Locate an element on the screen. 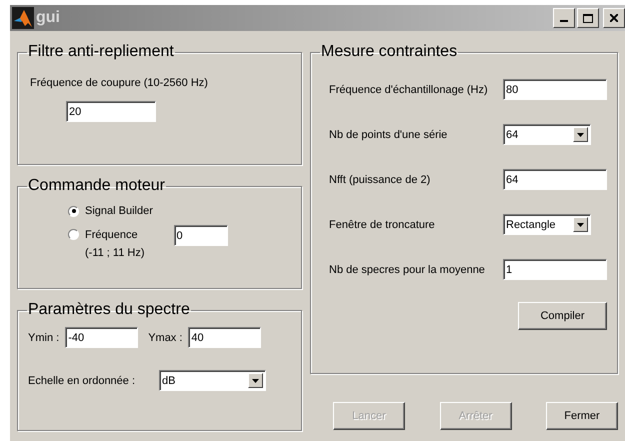  field-label: Ymax : is located at coordinates (165, 338).